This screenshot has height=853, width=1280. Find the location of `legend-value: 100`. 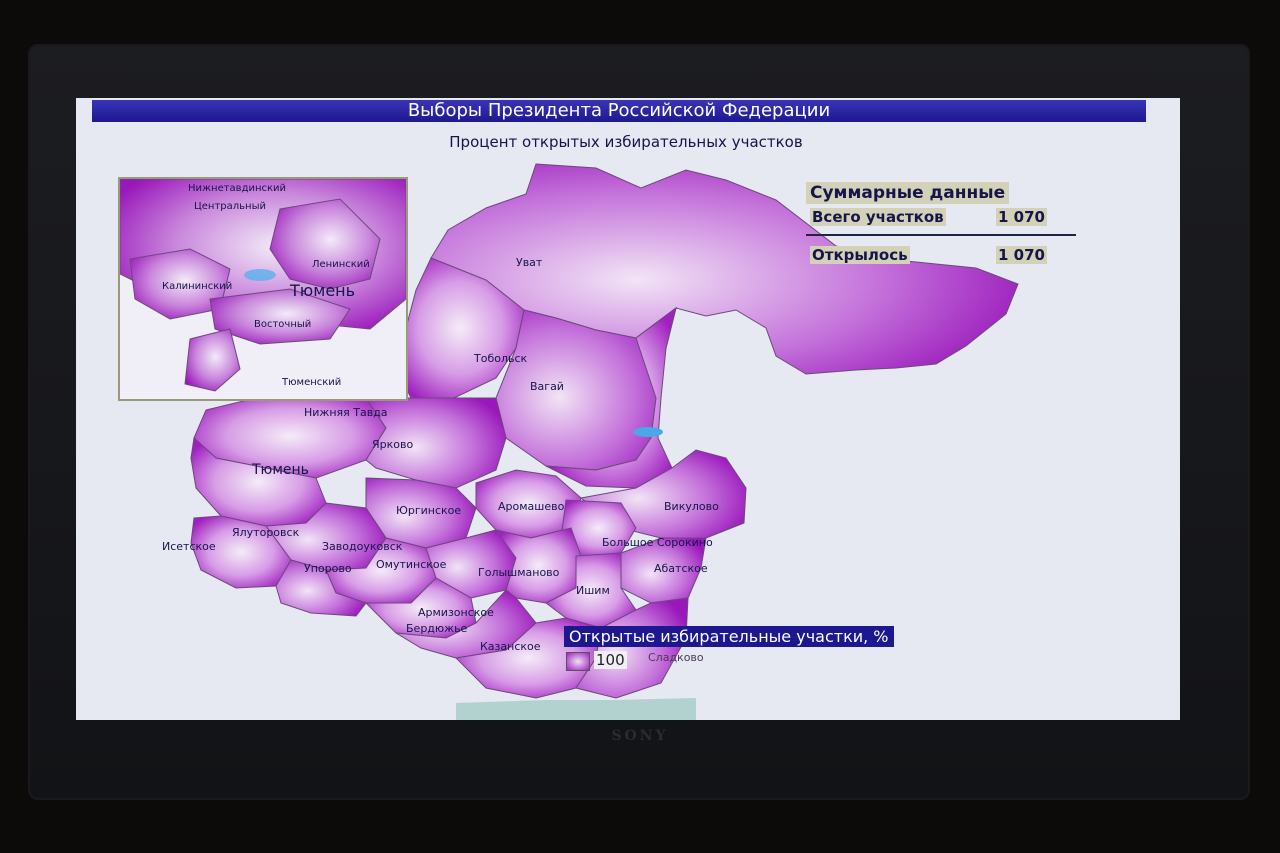

legend-value: 100 is located at coordinates (610, 660).